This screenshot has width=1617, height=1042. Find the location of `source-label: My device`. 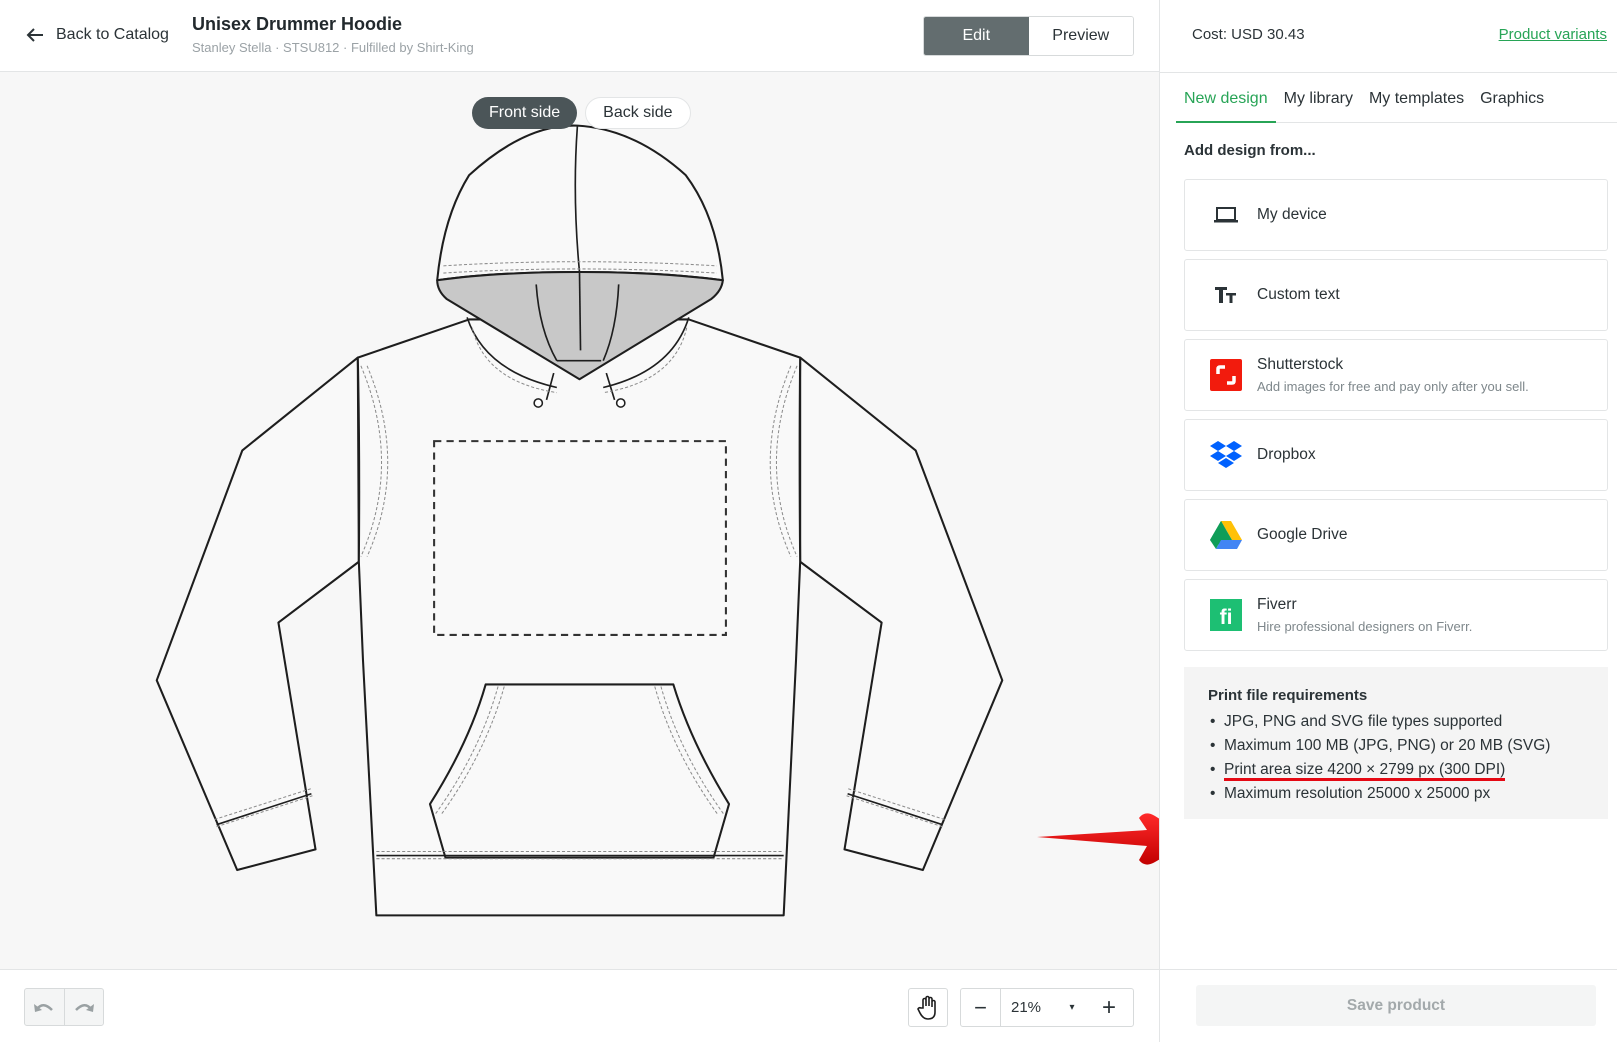

source-label: My device is located at coordinates (1292, 214).